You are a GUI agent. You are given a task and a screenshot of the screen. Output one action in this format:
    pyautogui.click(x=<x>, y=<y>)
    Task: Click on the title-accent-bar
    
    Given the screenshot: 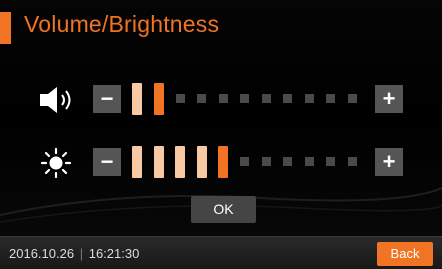 What is the action you would take?
    pyautogui.click(x=5, y=28)
    